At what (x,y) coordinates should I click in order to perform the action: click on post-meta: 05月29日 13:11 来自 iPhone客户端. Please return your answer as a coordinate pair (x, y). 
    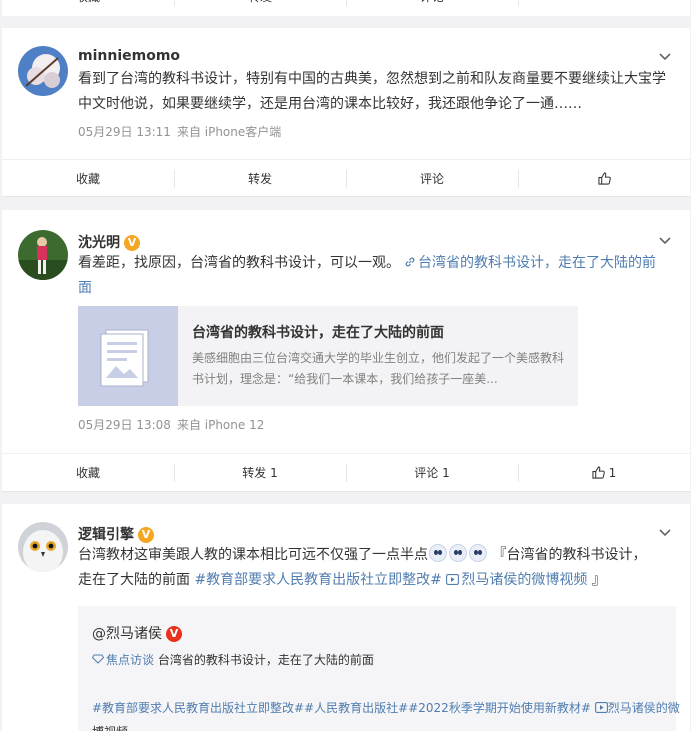
    Looking at the image, I should click on (179, 131).